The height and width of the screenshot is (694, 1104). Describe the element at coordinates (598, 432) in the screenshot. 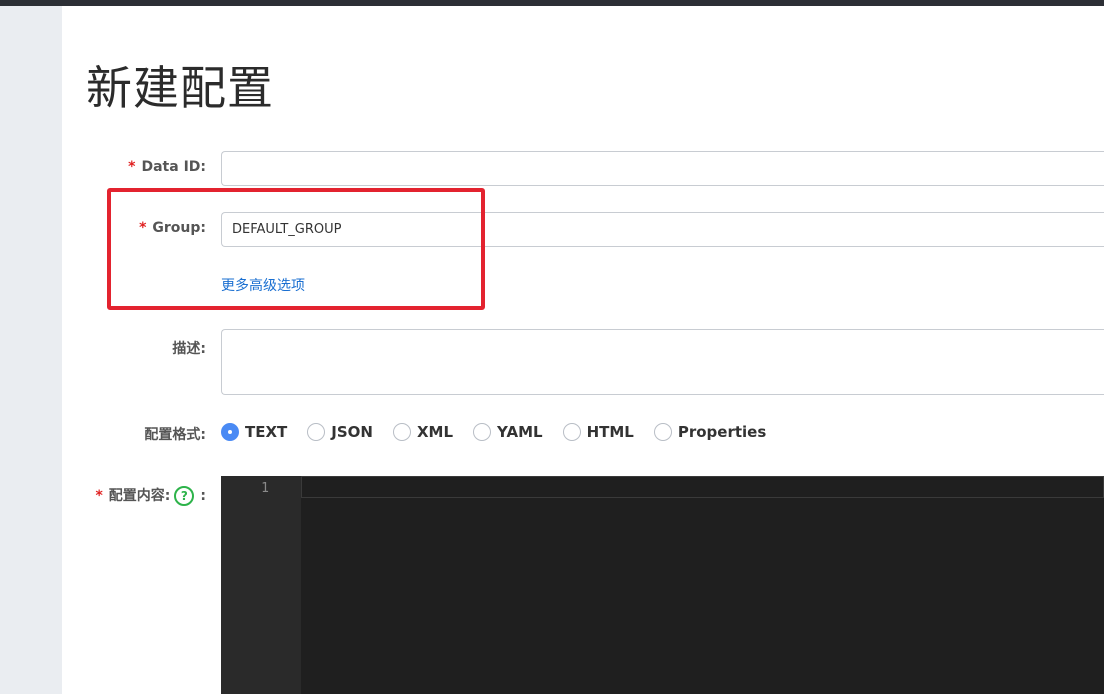

I see `format-option-html: HTML` at that location.